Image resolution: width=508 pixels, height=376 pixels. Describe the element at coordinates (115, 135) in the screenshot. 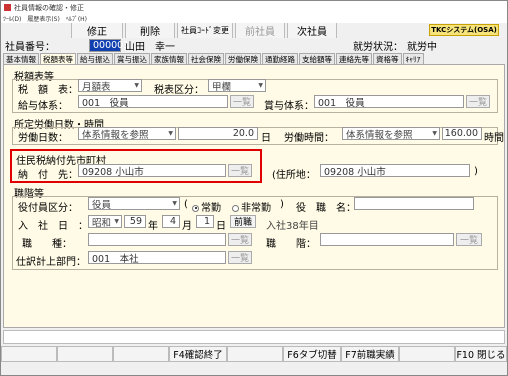

I see `work-days-mode-value: 体系情報を参照` at that location.